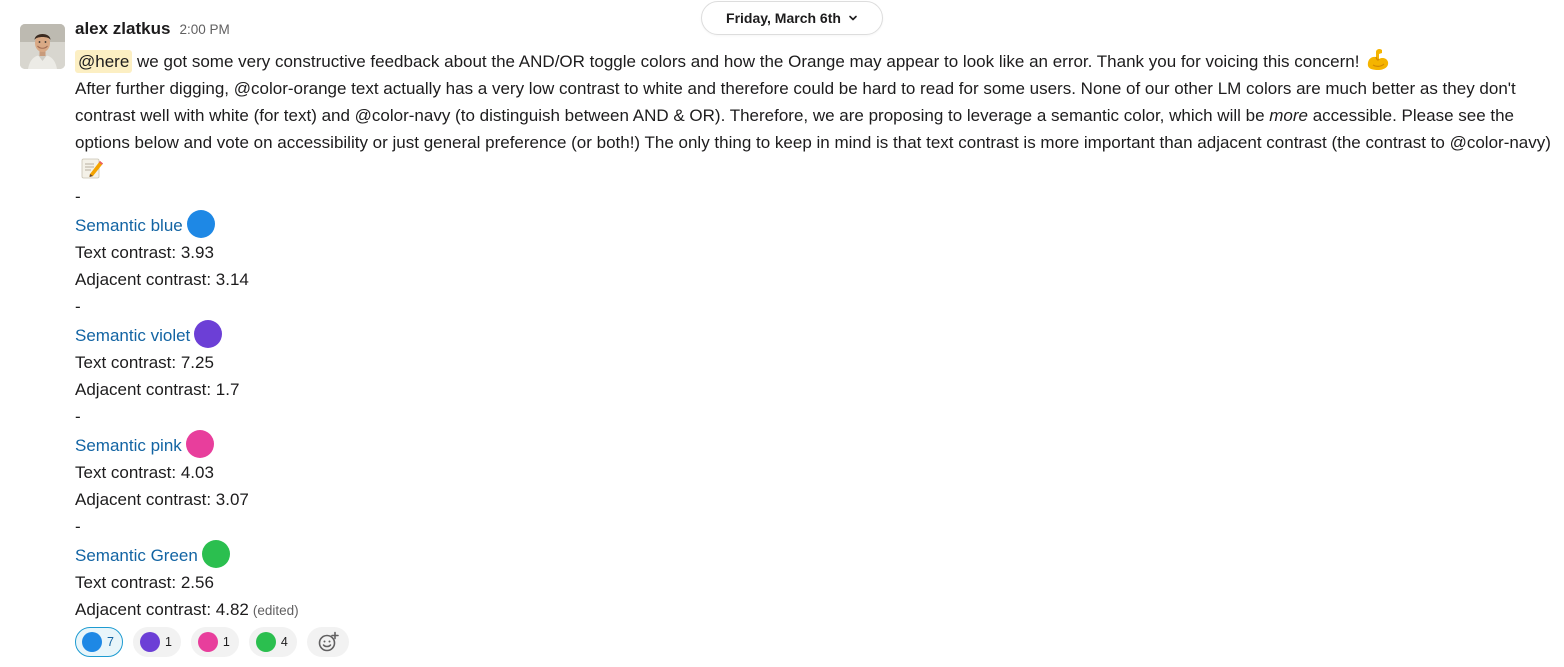 Image resolution: width=1564 pixels, height=667 pixels. What do you see at coordinates (819, 334) in the screenshot?
I see `option-semantic-violet: Semantic violet` at bounding box center [819, 334].